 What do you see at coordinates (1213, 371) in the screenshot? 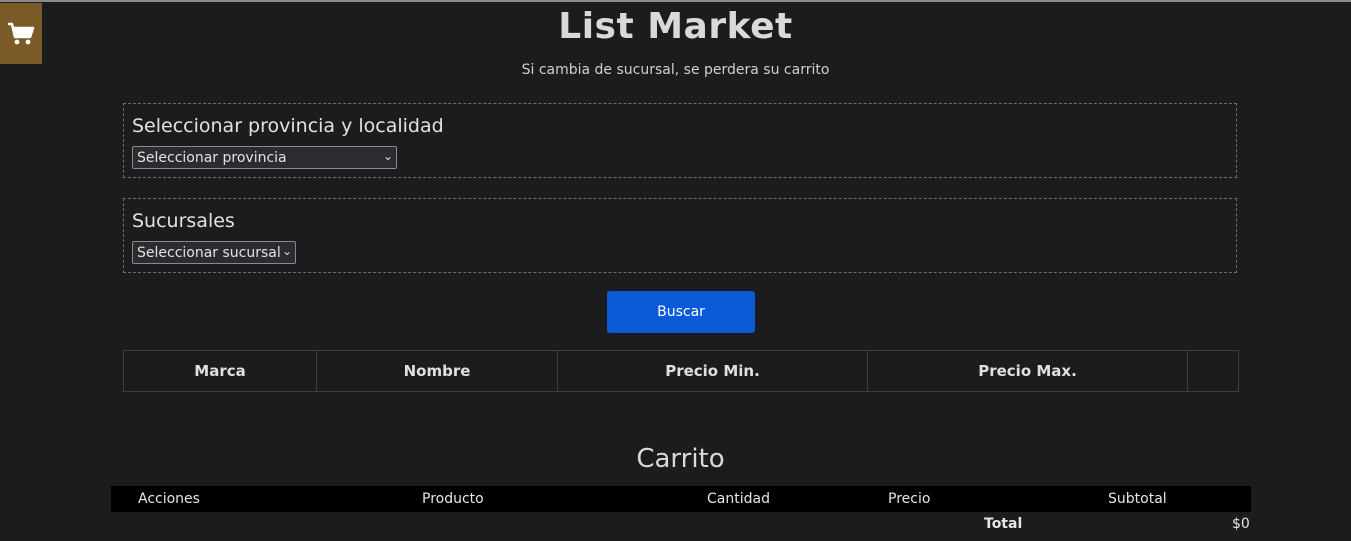
I see `column-actions` at bounding box center [1213, 371].